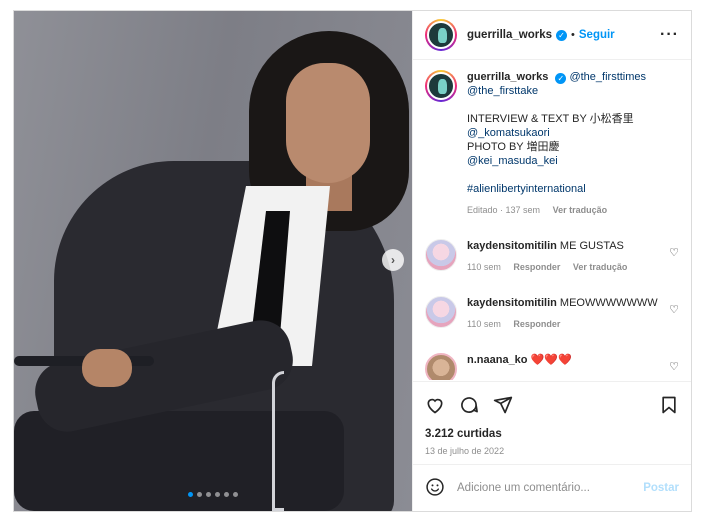 The height and width of the screenshot is (525, 708). I want to click on post-header: guerrilla_works ✓ • Seguir ···, so click(552, 35).